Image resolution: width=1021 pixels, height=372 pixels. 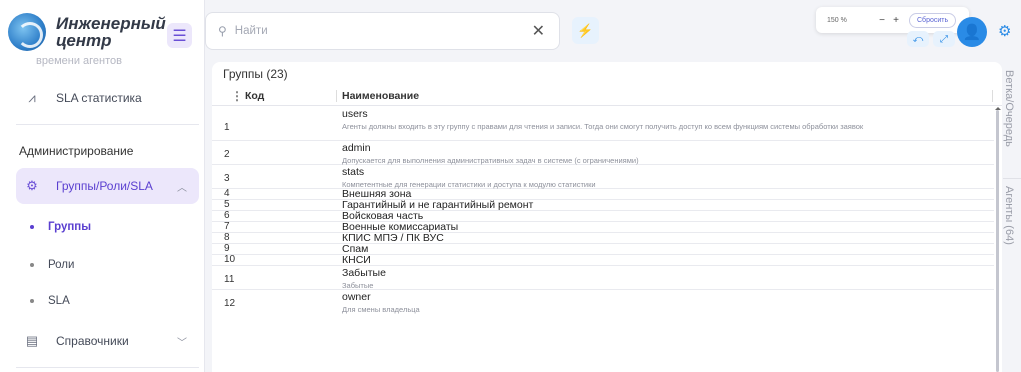 I want to click on column-menu-icon: ⋮, so click(x=237, y=96).